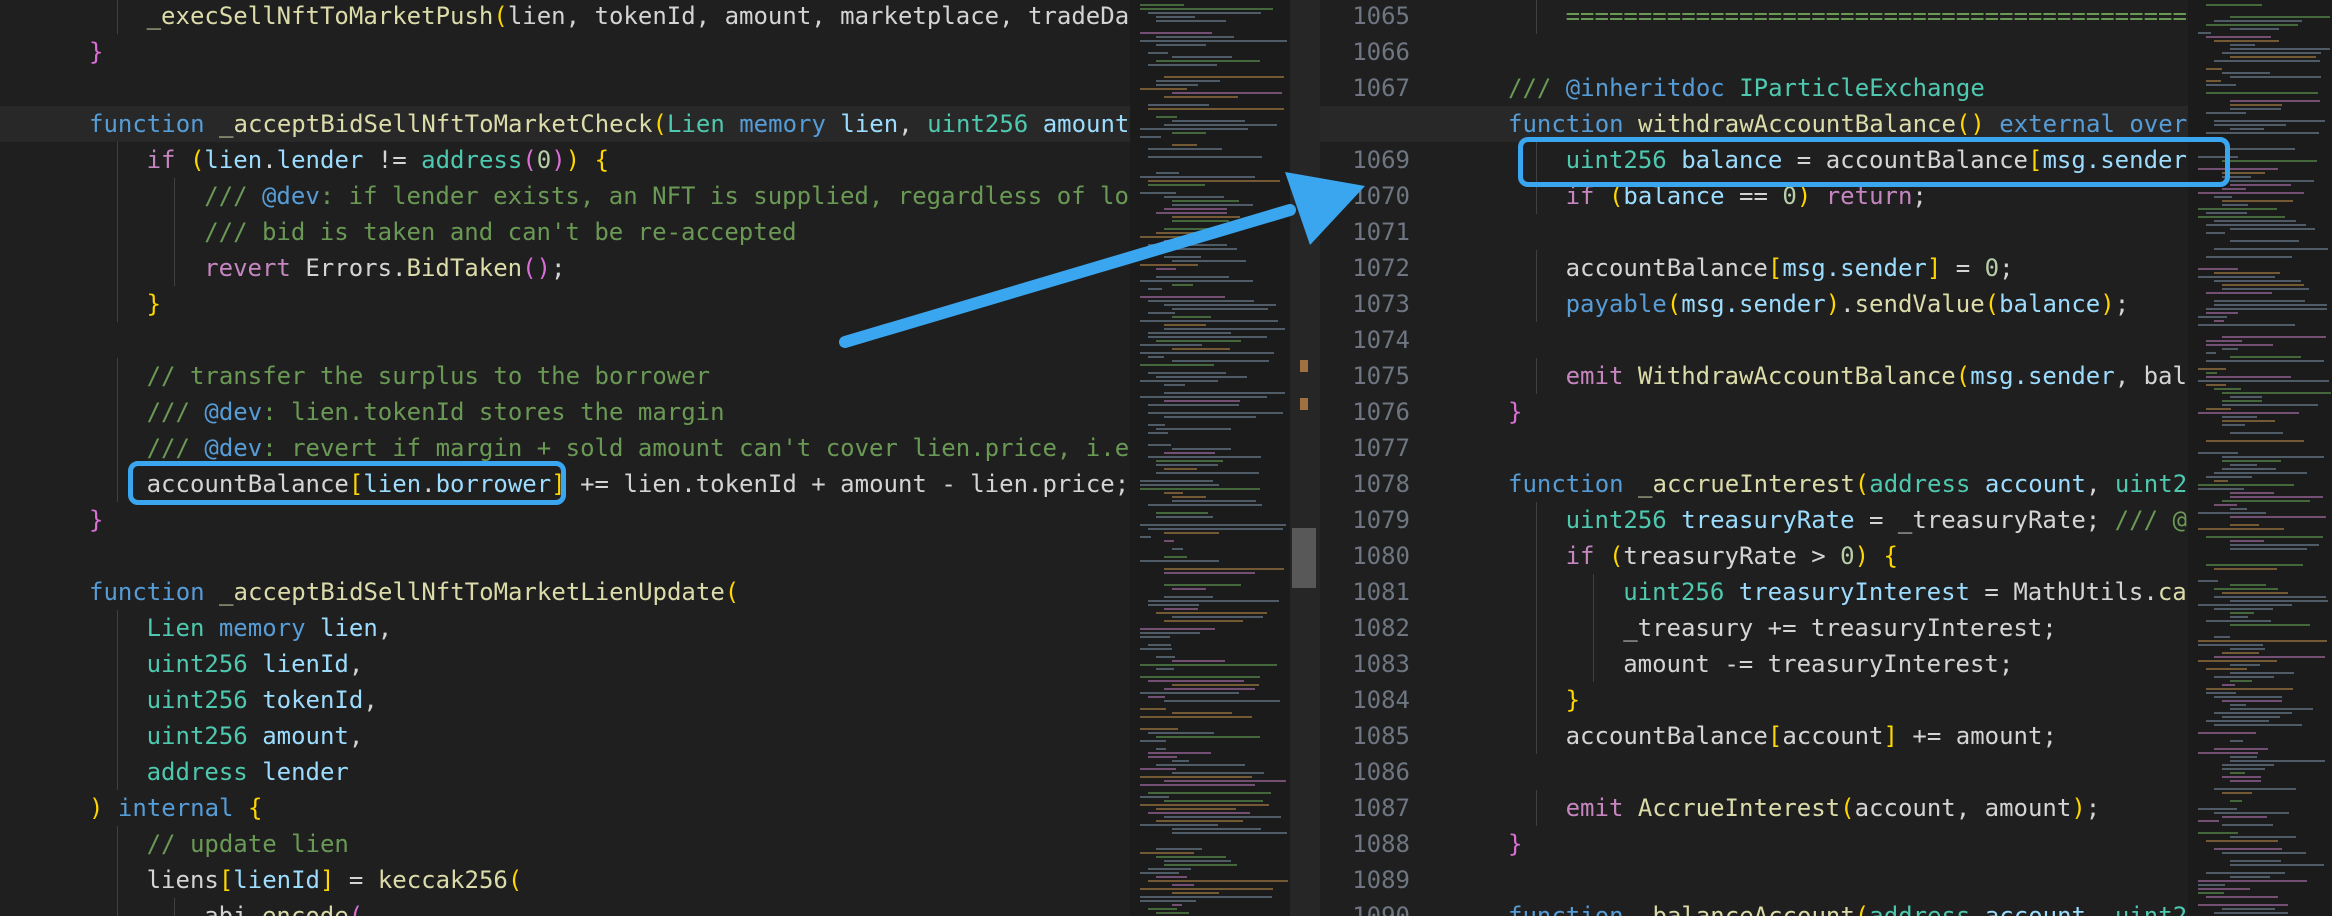 This screenshot has width=2332, height=916. Describe the element at coordinates (1102, 260) in the screenshot. I see `arrow-right-icon` at that location.